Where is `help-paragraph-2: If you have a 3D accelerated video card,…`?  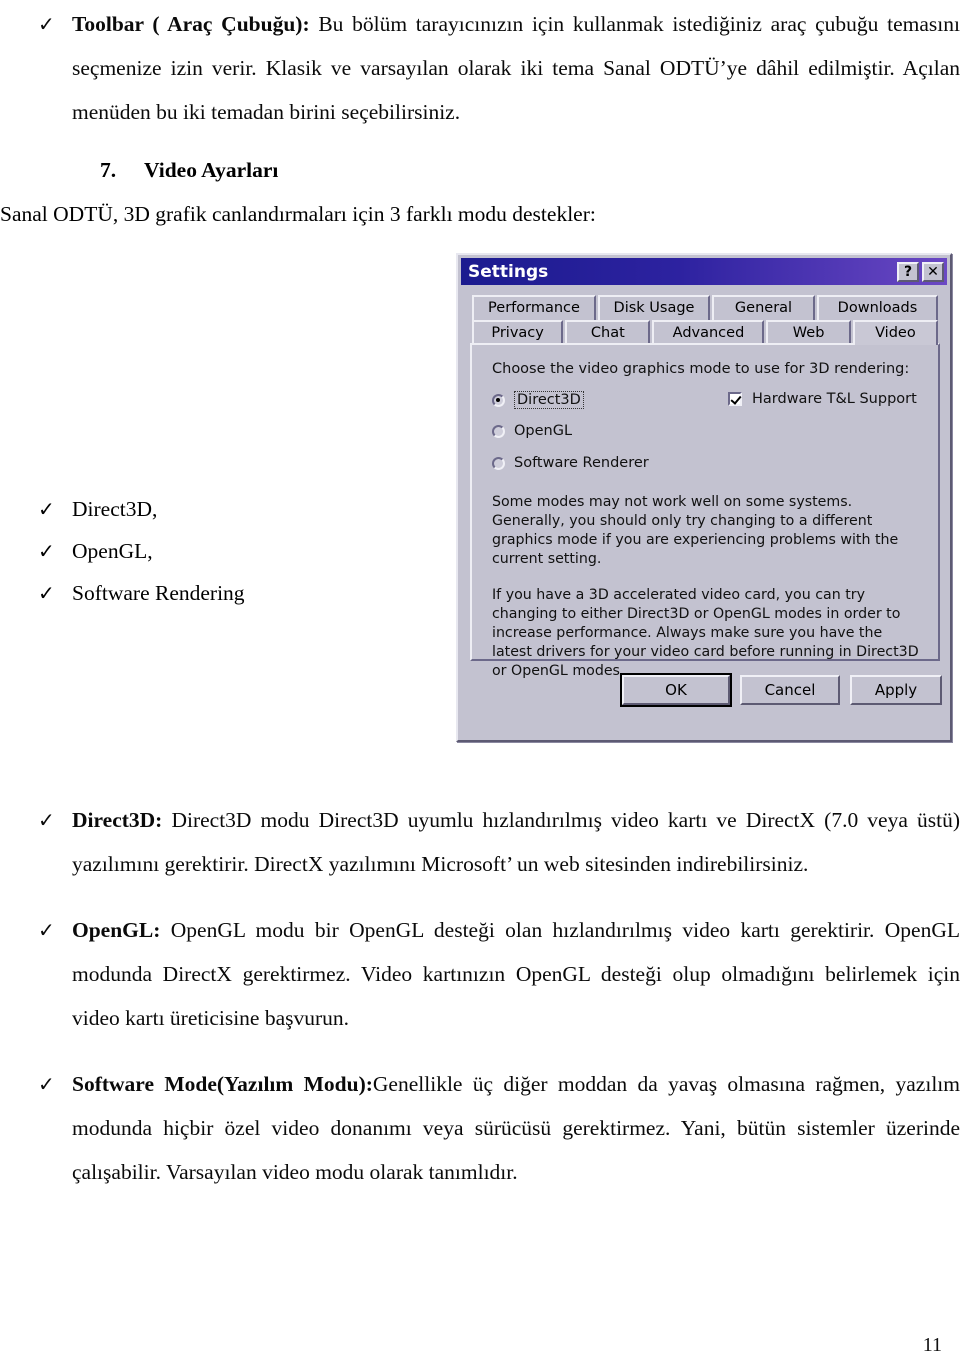 help-paragraph-2: If you have a 3D accelerated video card,… is located at coordinates (705, 633).